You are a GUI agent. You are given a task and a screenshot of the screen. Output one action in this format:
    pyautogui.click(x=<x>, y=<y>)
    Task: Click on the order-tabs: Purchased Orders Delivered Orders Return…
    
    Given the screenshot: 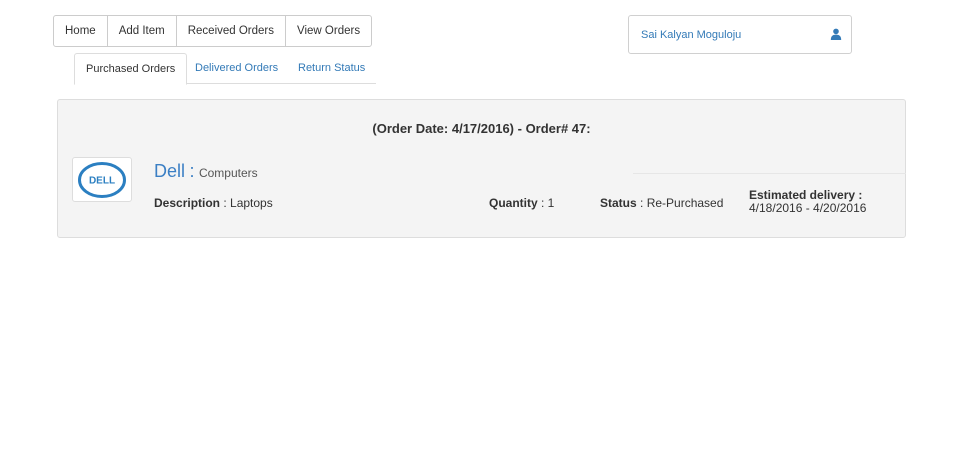 What is the action you would take?
    pyautogui.click(x=225, y=69)
    